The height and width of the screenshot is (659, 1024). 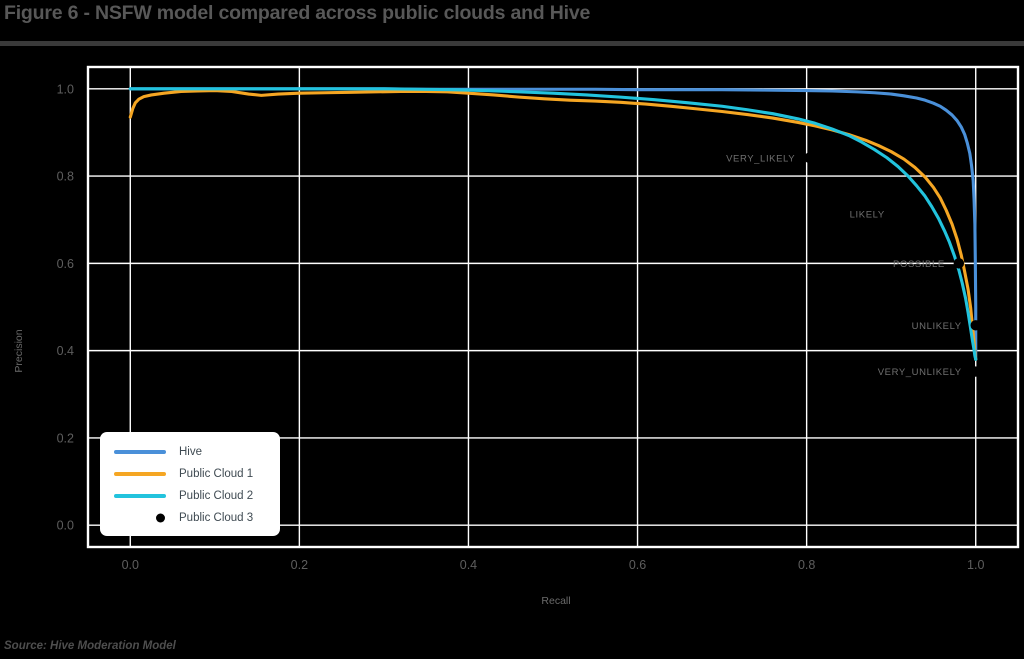 What do you see at coordinates (216, 474) in the screenshot?
I see `legend-label-public-cloud-1: Public Cloud 1` at bounding box center [216, 474].